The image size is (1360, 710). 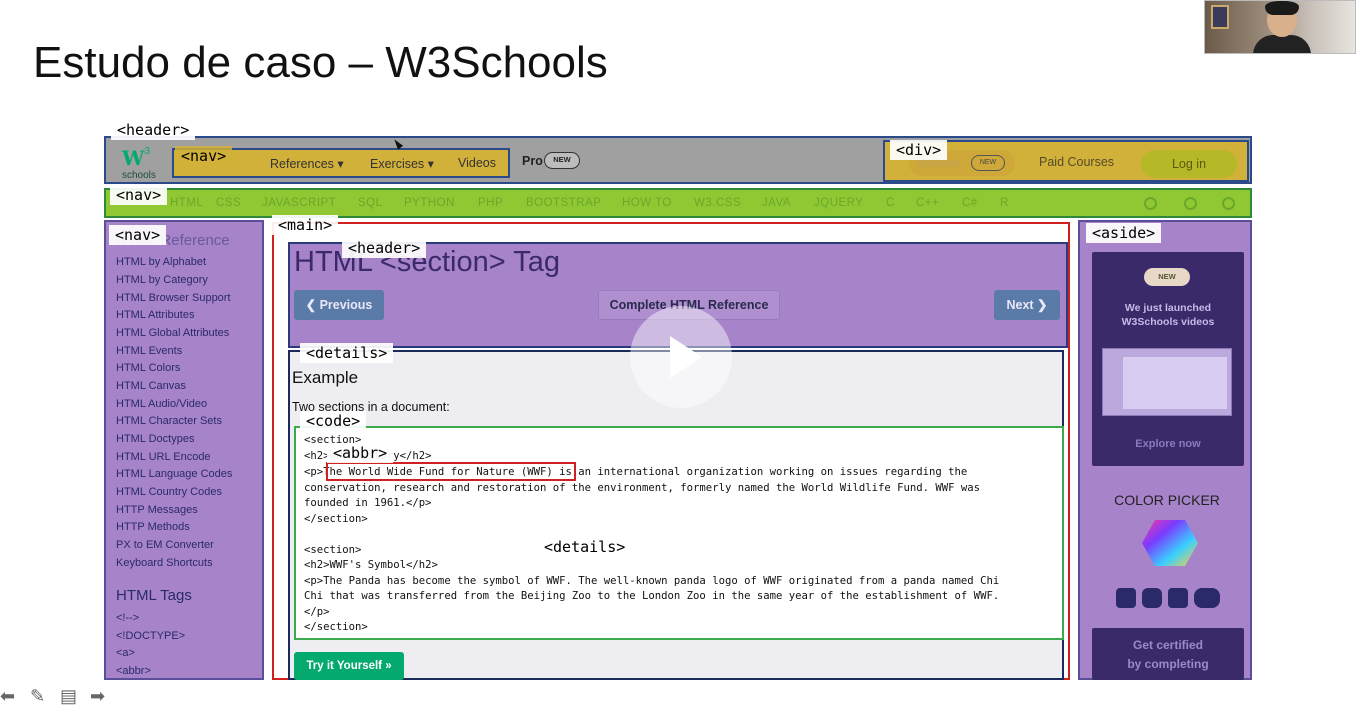 I want to click on nav-sql: SQL, so click(x=370, y=203).